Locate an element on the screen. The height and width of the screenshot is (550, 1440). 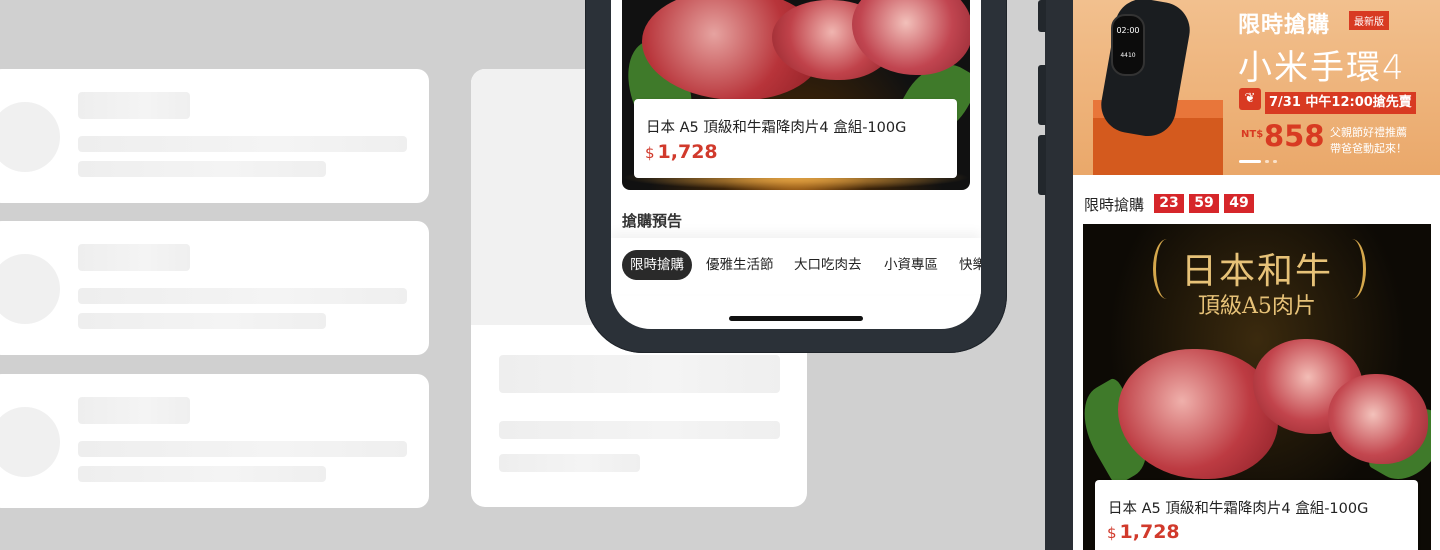
flash-sale-label: 限時搶購 is located at coordinates (1114, 205).